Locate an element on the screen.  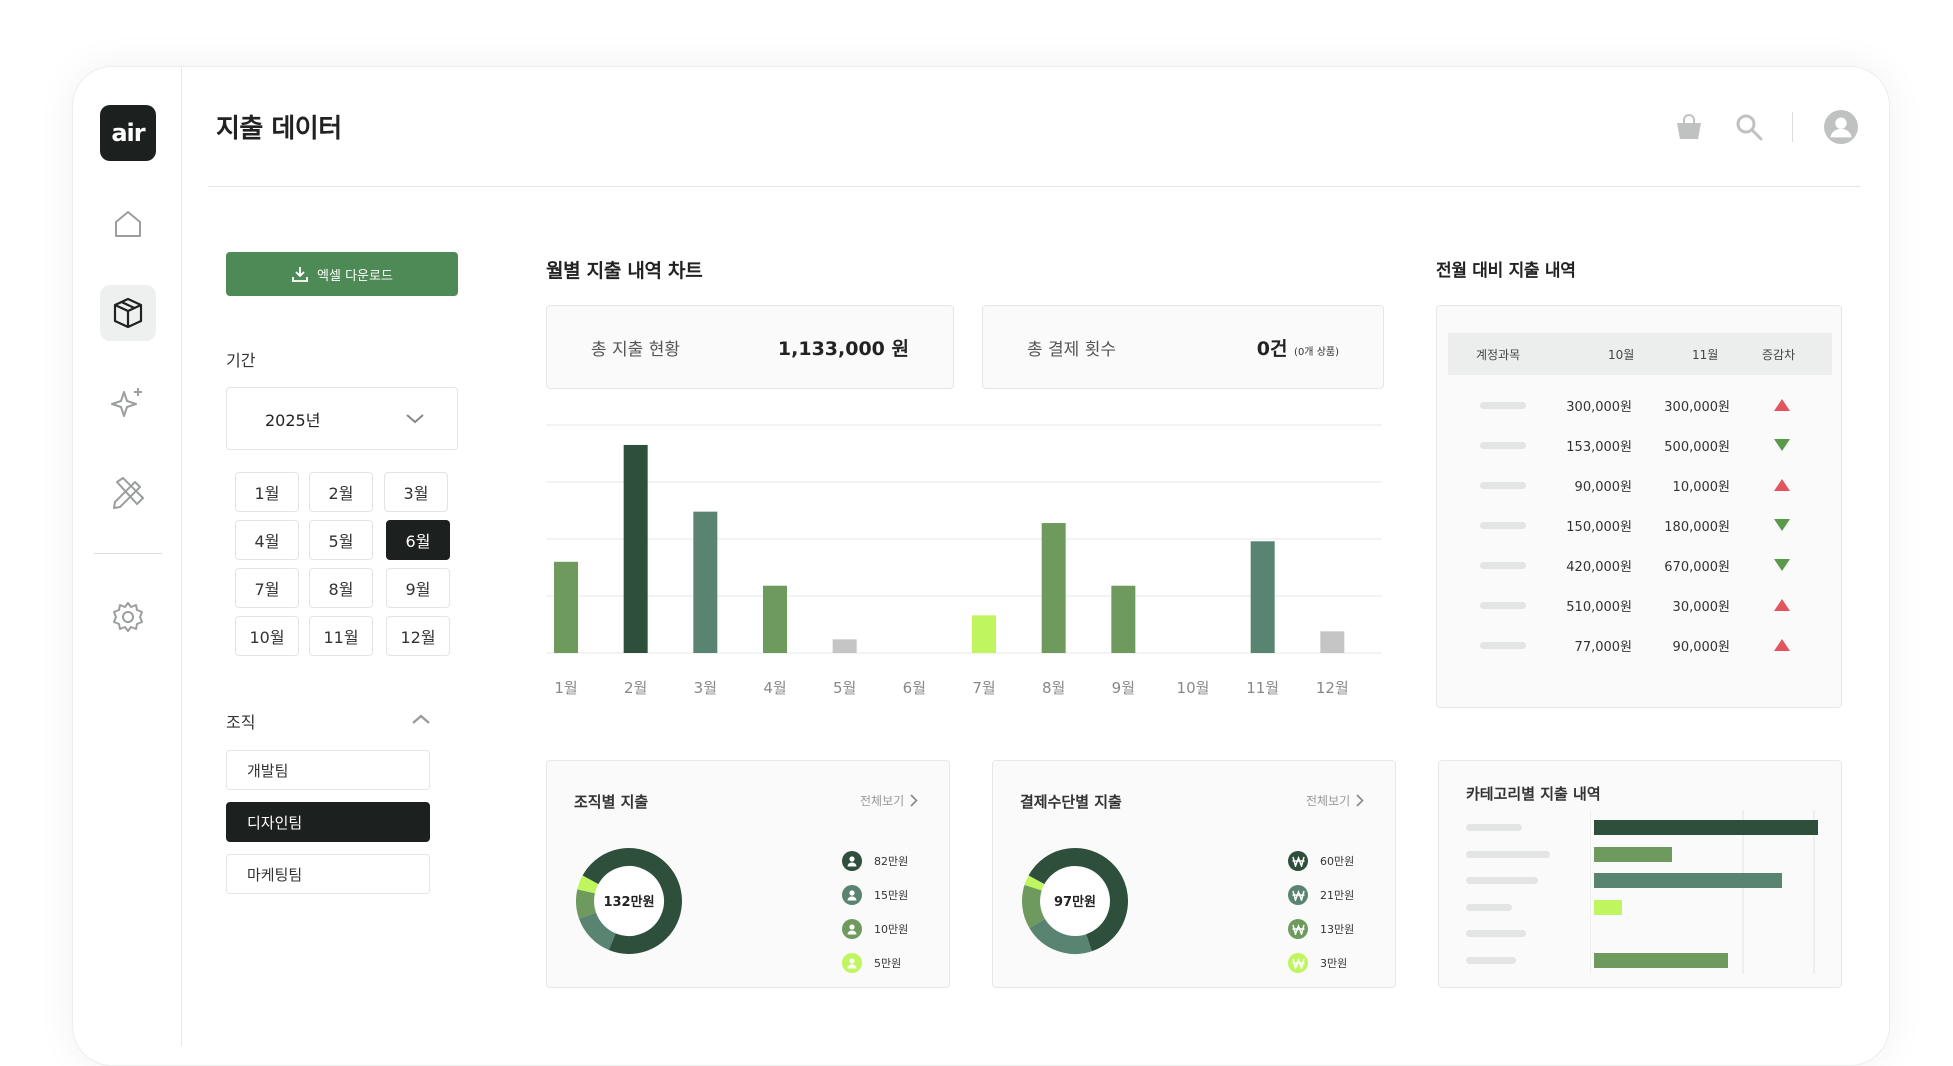
box-icon is located at coordinates (128, 313).